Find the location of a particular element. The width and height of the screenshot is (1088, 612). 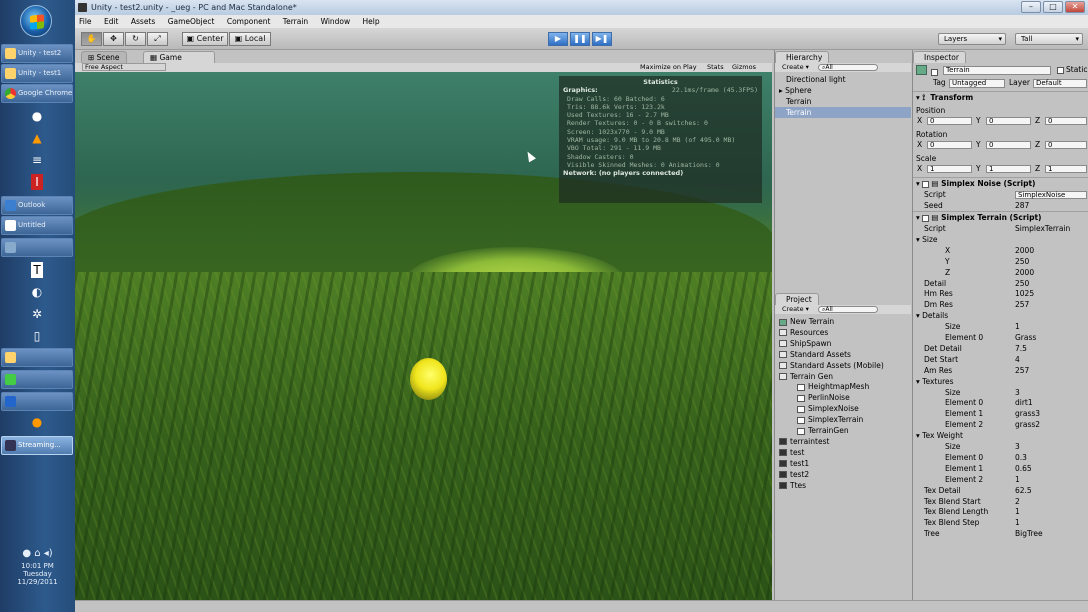

property-value: 62.5 is located at coordinates (1023, 490).